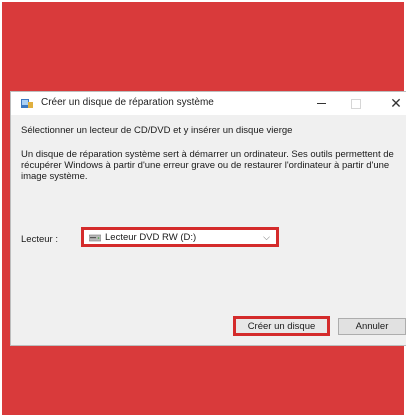 The width and height of the screenshot is (406, 417). Describe the element at coordinates (39, 239) in the screenshot. I see `drive-label: Lecteur :` at that location.